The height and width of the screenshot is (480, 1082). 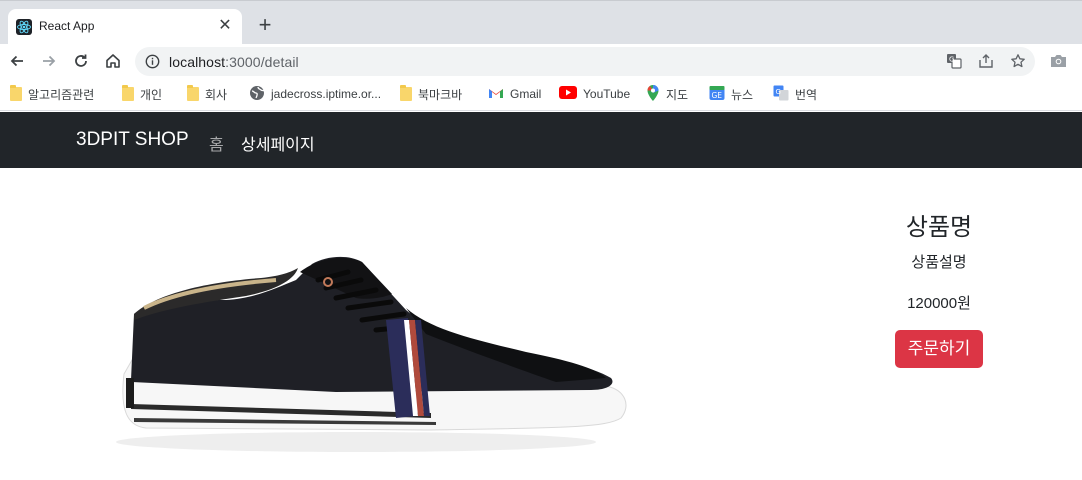 What do you see at coordinates (653, 94) in the screenshot?
I see `maps-icon` at bounding box center [653, 94].